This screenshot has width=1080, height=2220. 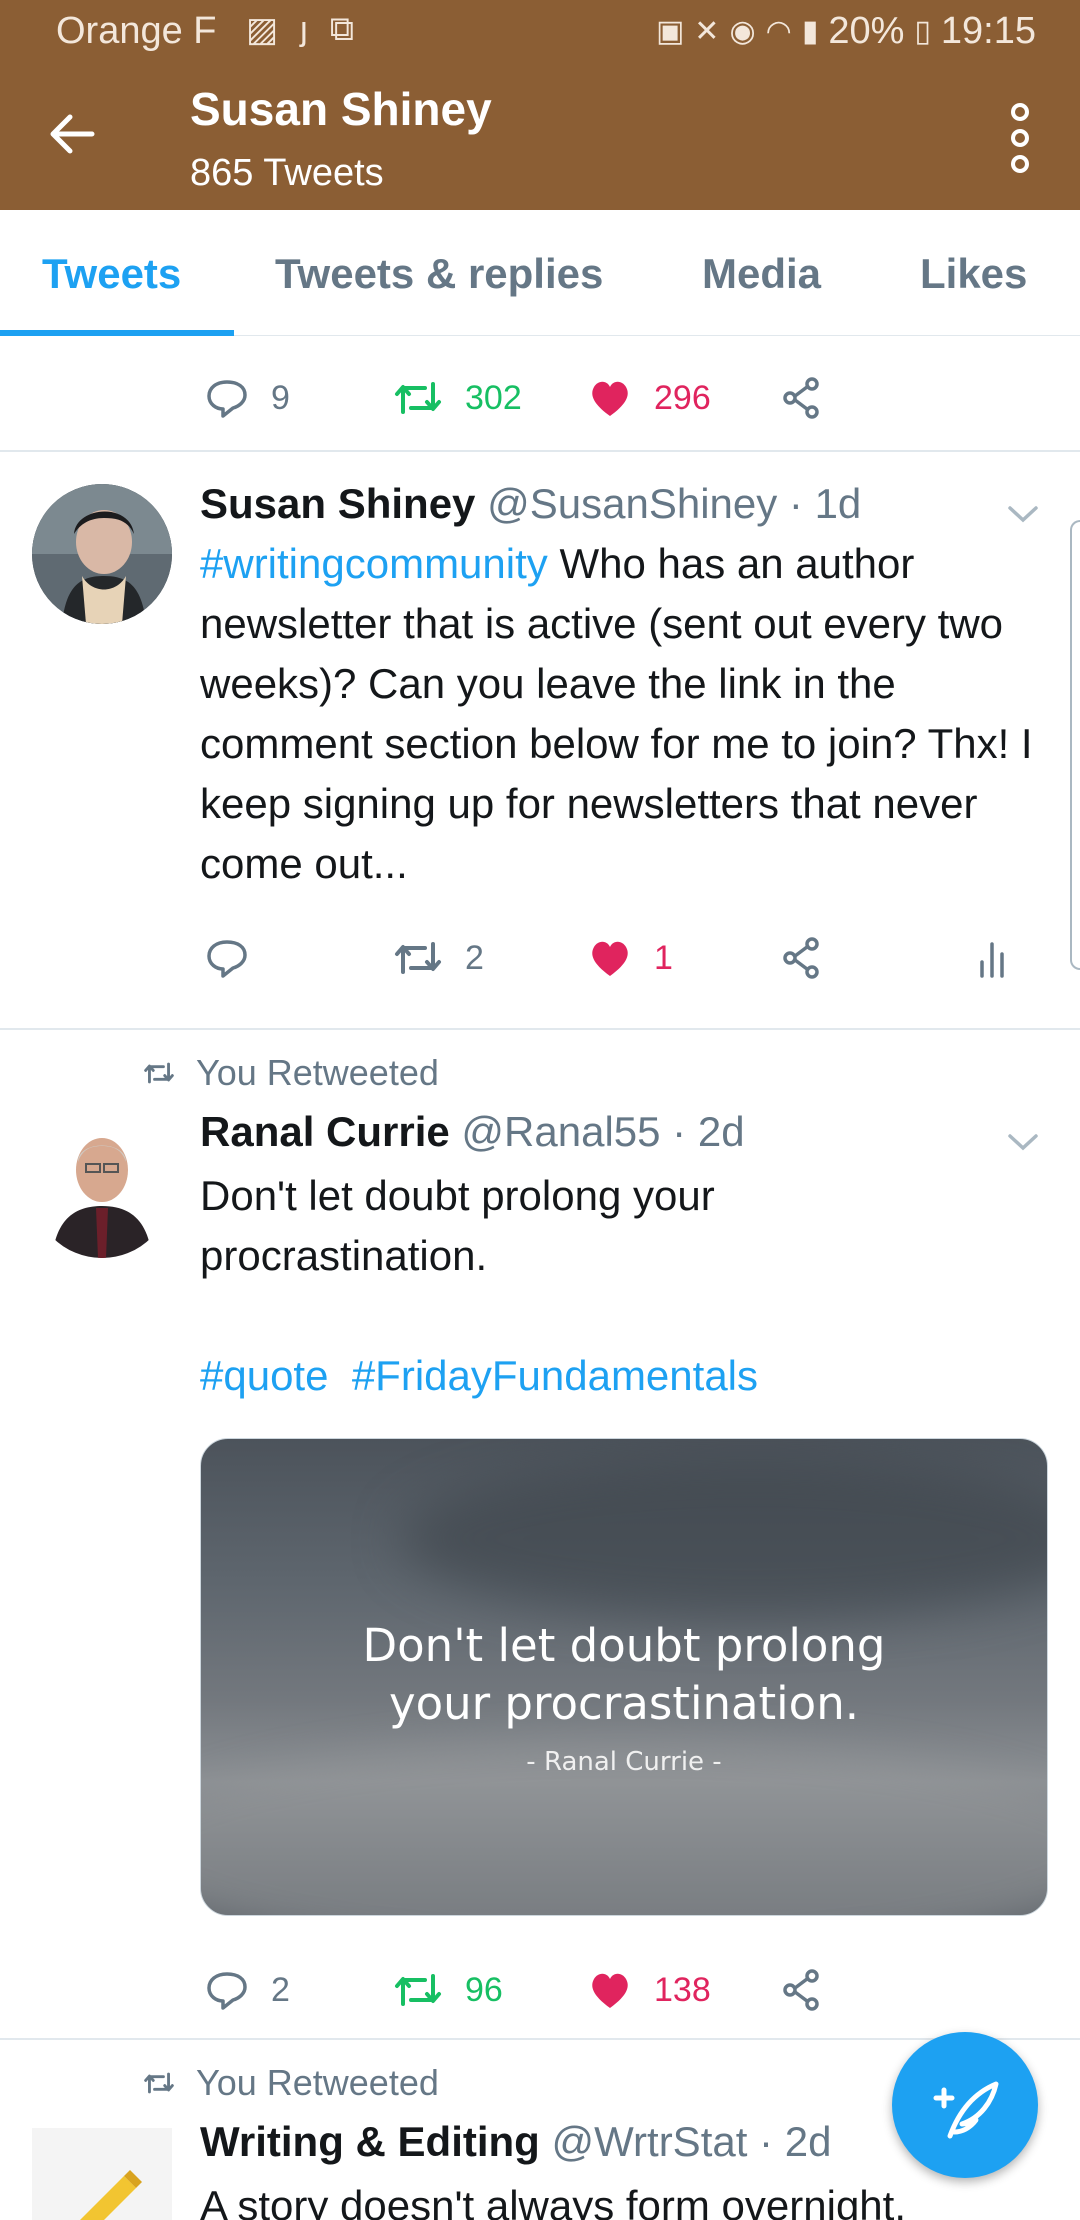 I want to click on like-count: 296, so click(x=682, y=397).